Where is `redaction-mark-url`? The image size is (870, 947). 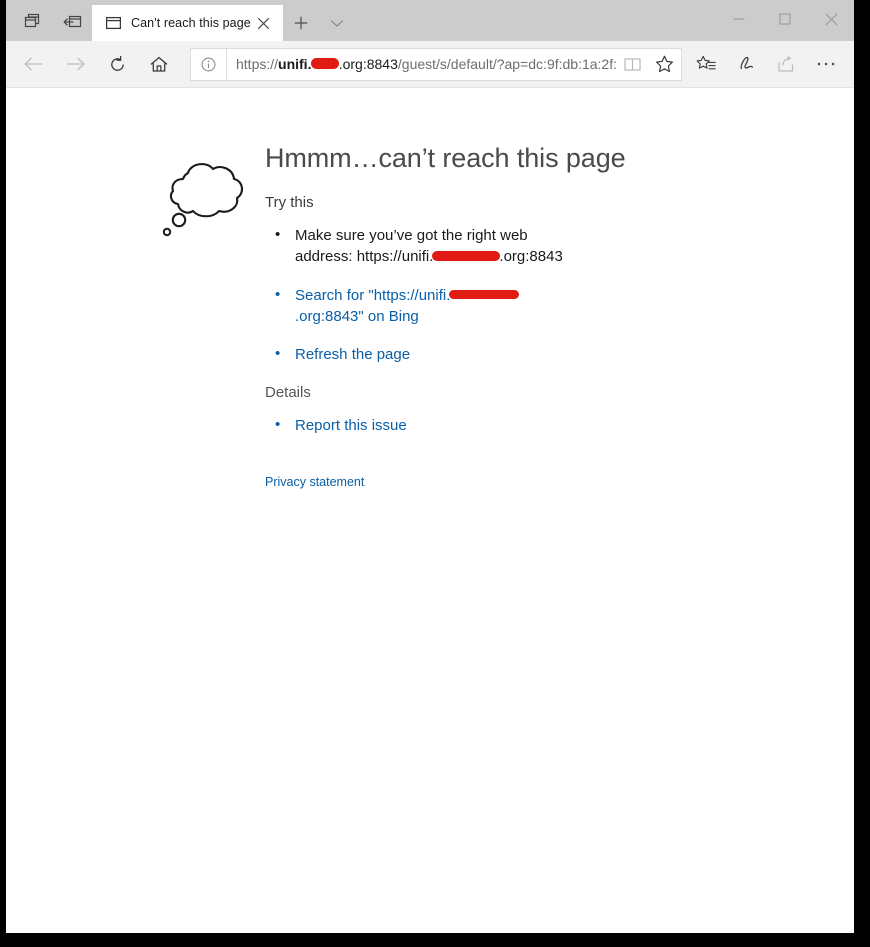 redaction-mark-url is located at coordinates (325, 63).